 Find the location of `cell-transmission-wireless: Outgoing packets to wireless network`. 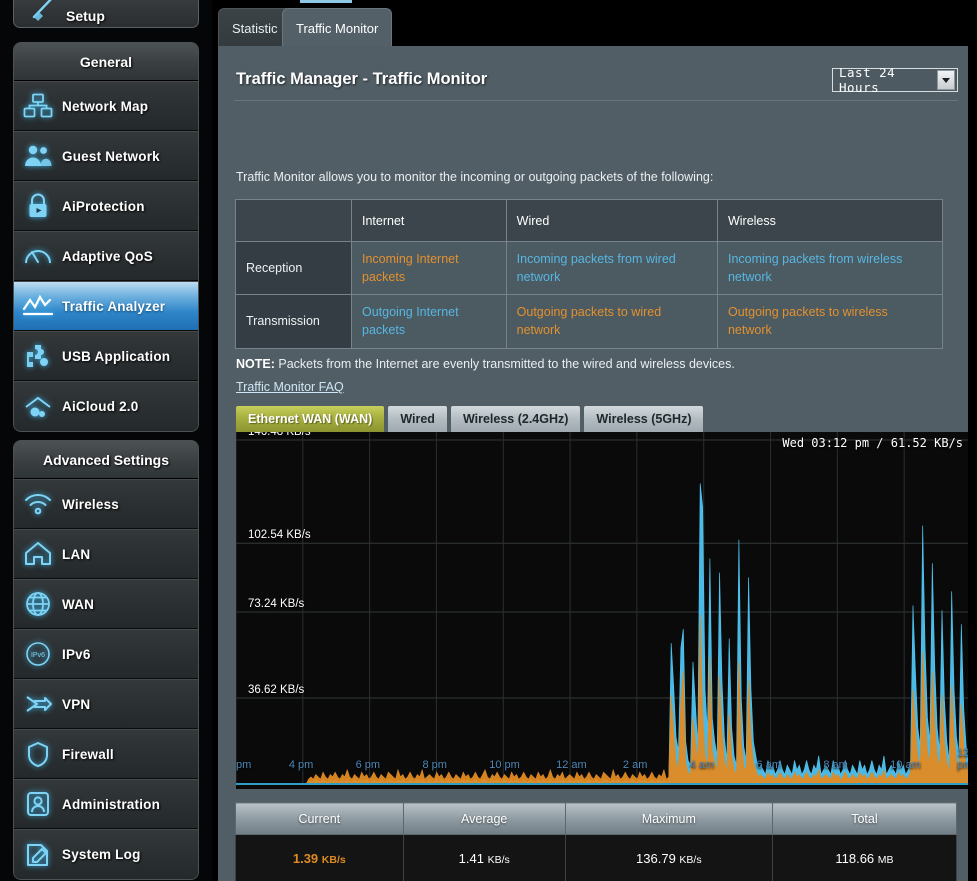

cell-transmission-wireless: Outgoing packets to wireless network is located at coordinates (830, 321).